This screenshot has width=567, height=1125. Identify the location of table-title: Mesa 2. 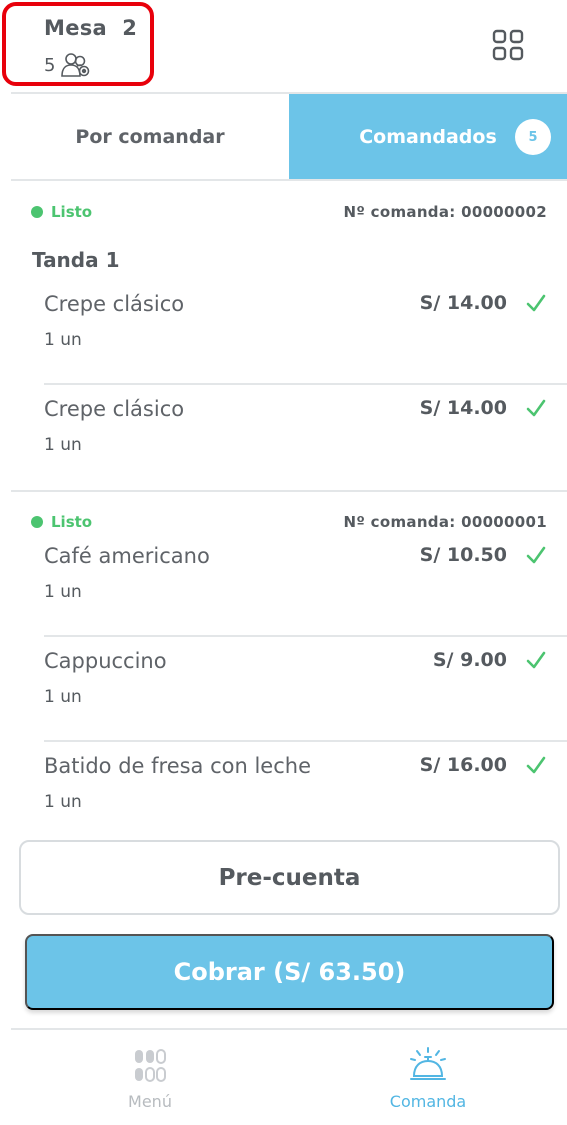
(90, 28).